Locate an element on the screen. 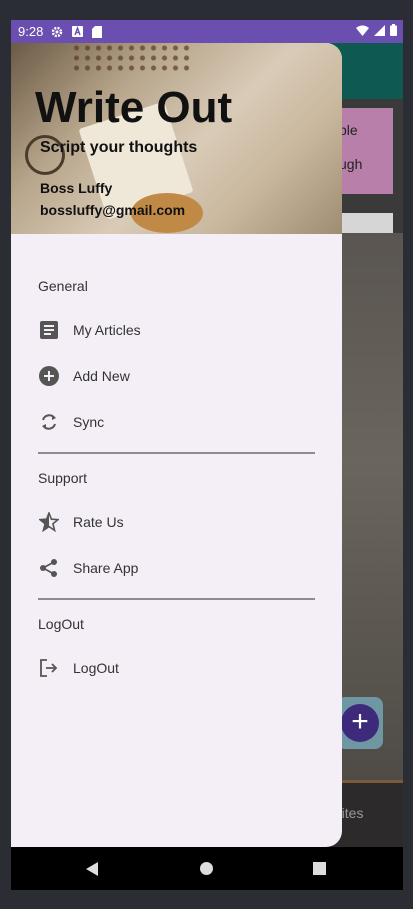  status-time: 9:28 is located at coordinates (31, 31).